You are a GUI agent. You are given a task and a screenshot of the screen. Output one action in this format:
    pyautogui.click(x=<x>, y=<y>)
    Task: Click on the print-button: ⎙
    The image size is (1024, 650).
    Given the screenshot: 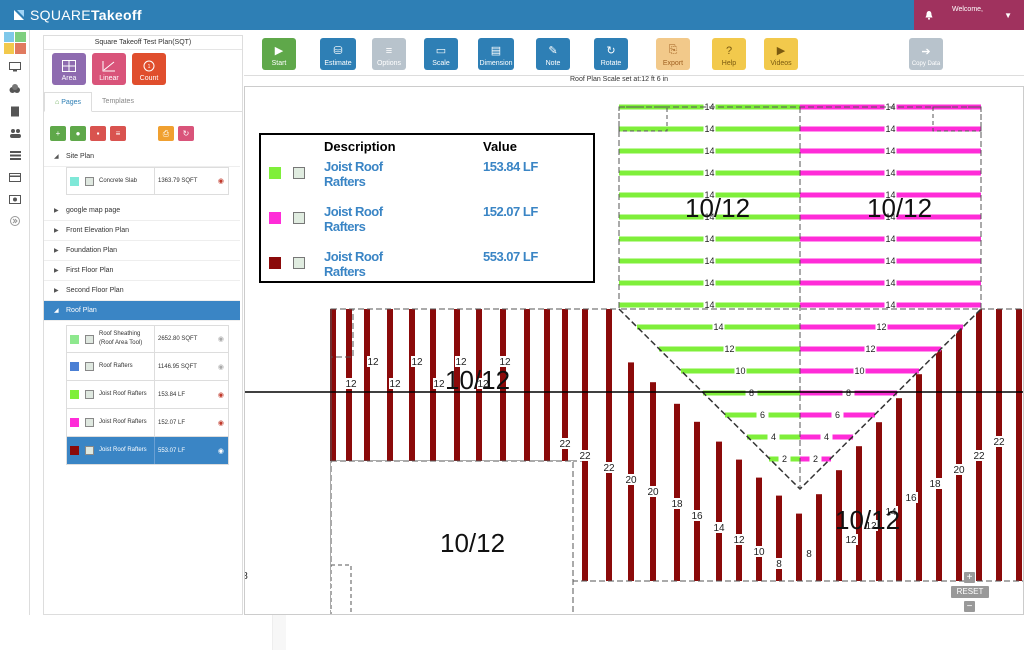 What is the action you would take?
    pyautogui.click(x=166, y=133)
    